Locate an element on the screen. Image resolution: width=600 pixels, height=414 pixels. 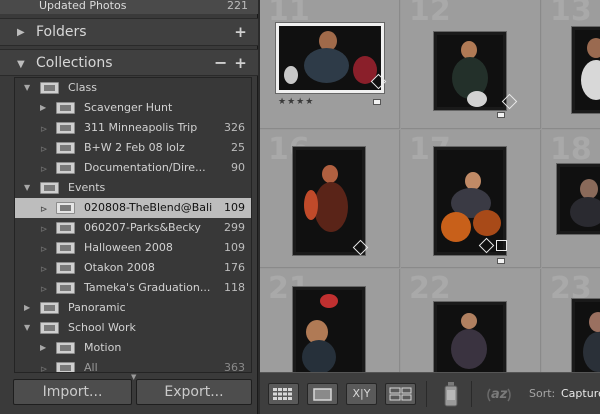
tree-item-count: 109 is located at coordinates (234, 207).